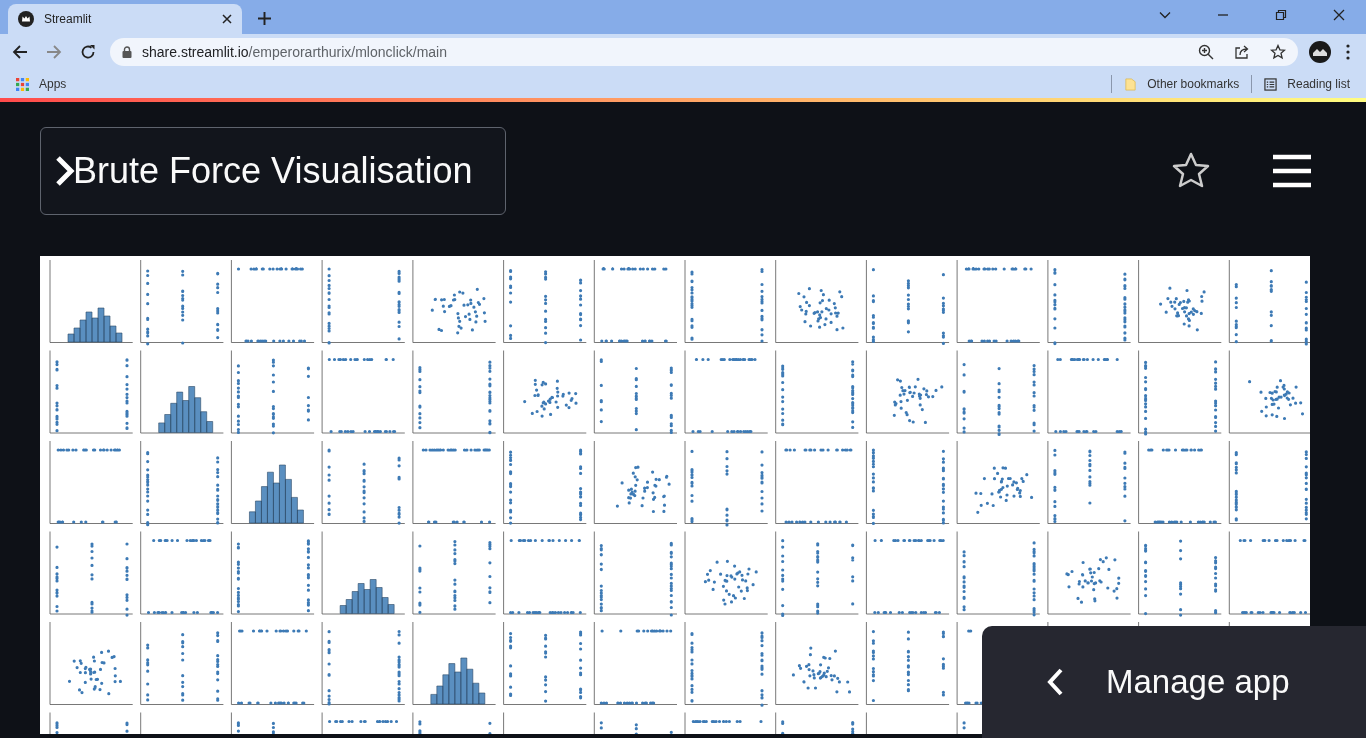 This screenshot has height=738, width=1366. Describe the element at coordinates (1281, 15) in the screenshot. I see `restore-icon` at that location.